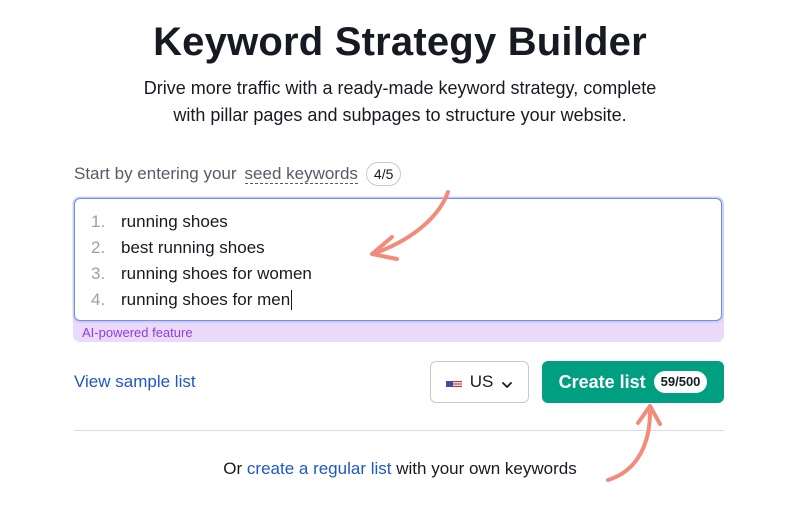  What do you see at coordinates (680, 382) in the screenshot?
I see `create-limit-badge: 59/500` at bounding box center [680, 382].